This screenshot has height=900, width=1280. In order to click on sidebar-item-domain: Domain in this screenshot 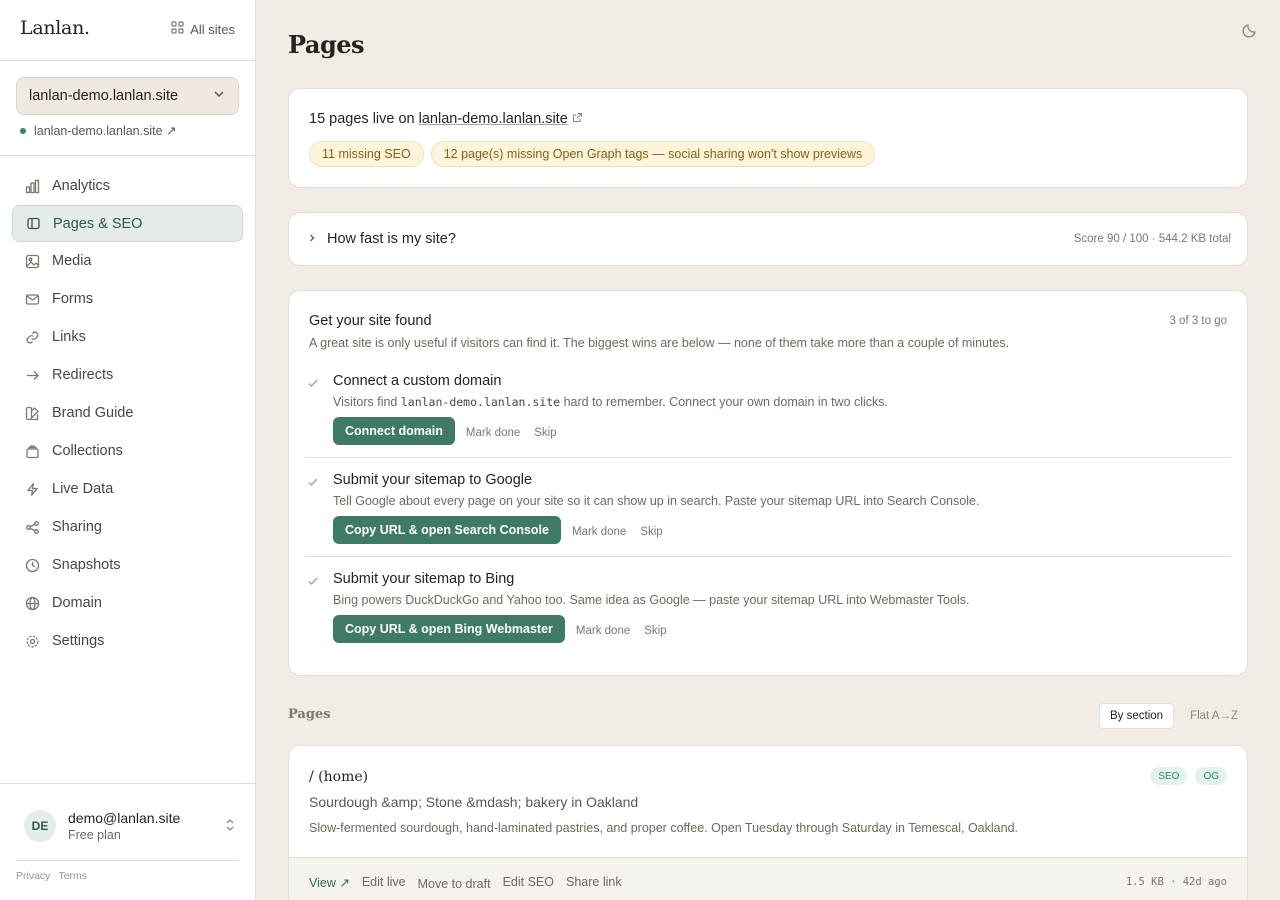, I will do `click(127, 603)`.